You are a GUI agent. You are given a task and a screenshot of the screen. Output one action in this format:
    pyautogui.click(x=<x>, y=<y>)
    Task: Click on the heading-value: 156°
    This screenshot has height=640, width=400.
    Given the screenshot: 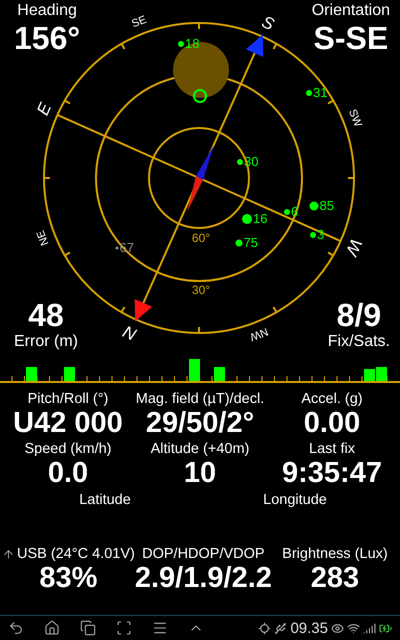 What is the action you would take?
    pyautogui.click(x=47, y=38)
    